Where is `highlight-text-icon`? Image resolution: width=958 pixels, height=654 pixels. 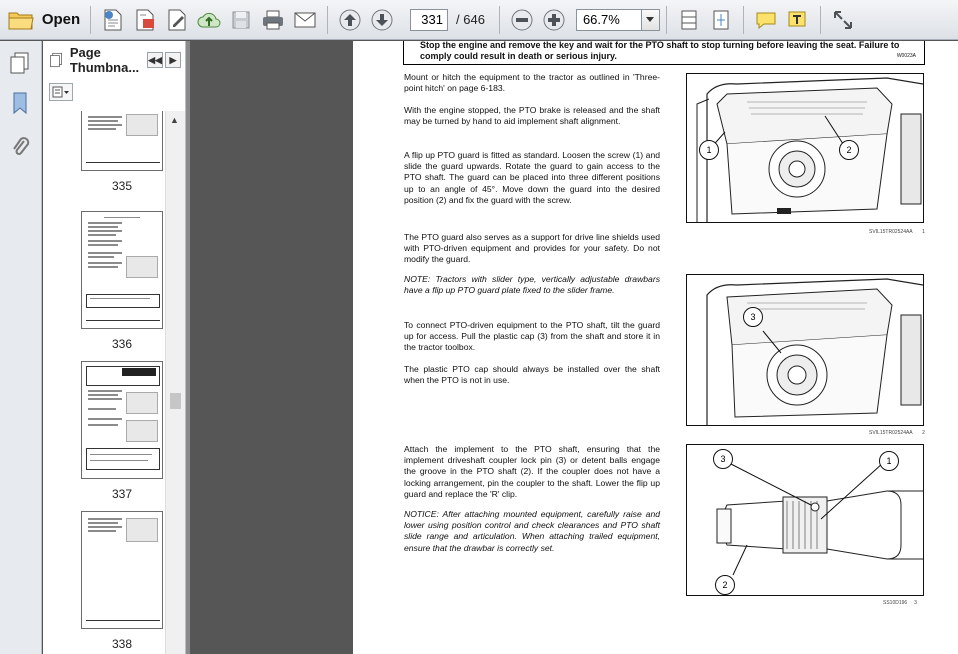 highlight-text-icon is located at coordinates (797, 18).